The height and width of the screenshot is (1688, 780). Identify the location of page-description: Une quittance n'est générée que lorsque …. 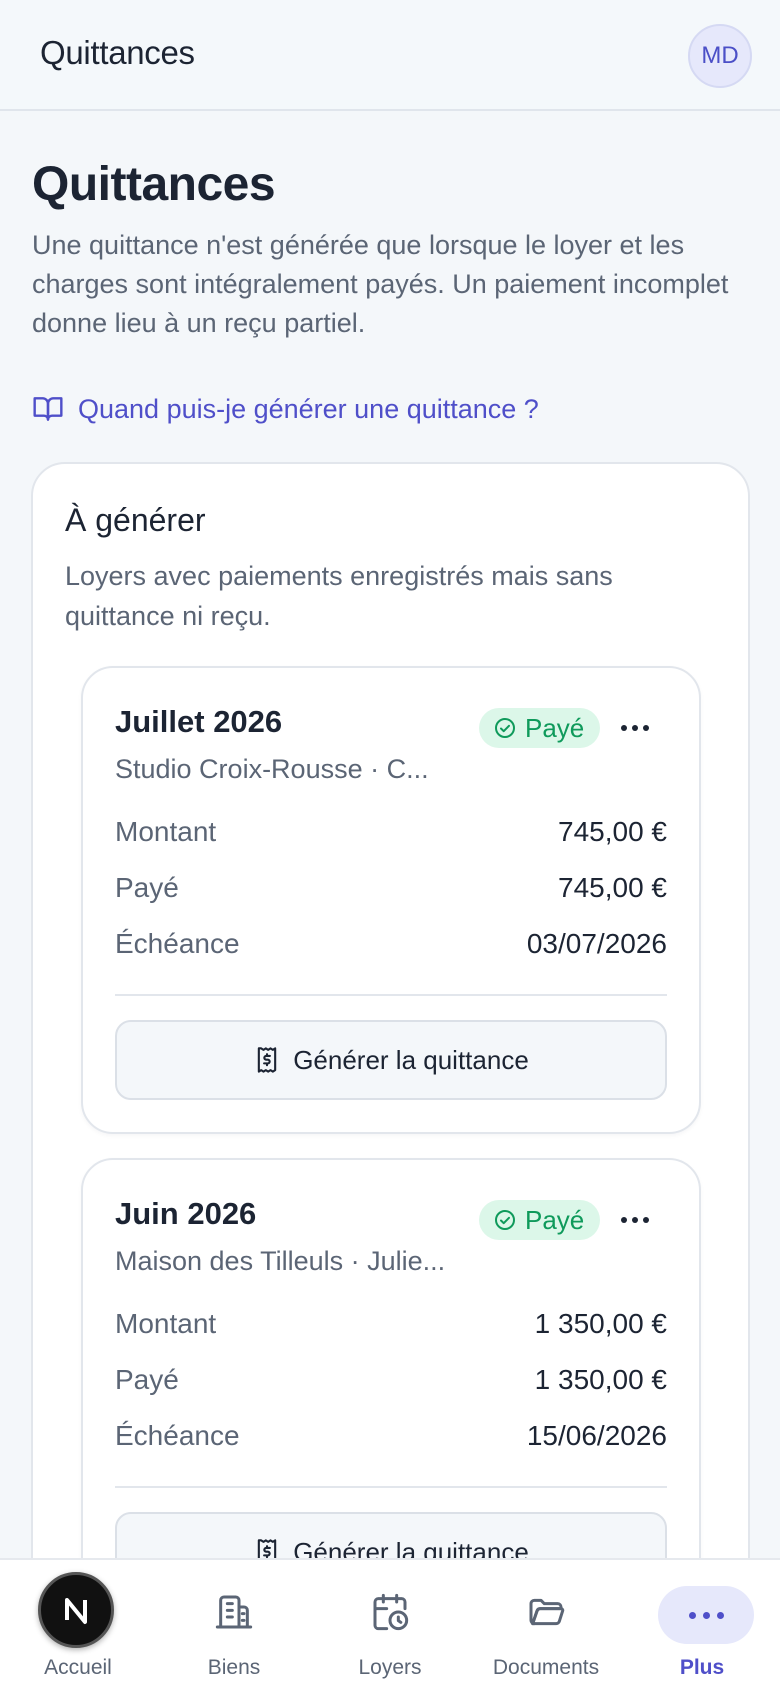
(380, 284).